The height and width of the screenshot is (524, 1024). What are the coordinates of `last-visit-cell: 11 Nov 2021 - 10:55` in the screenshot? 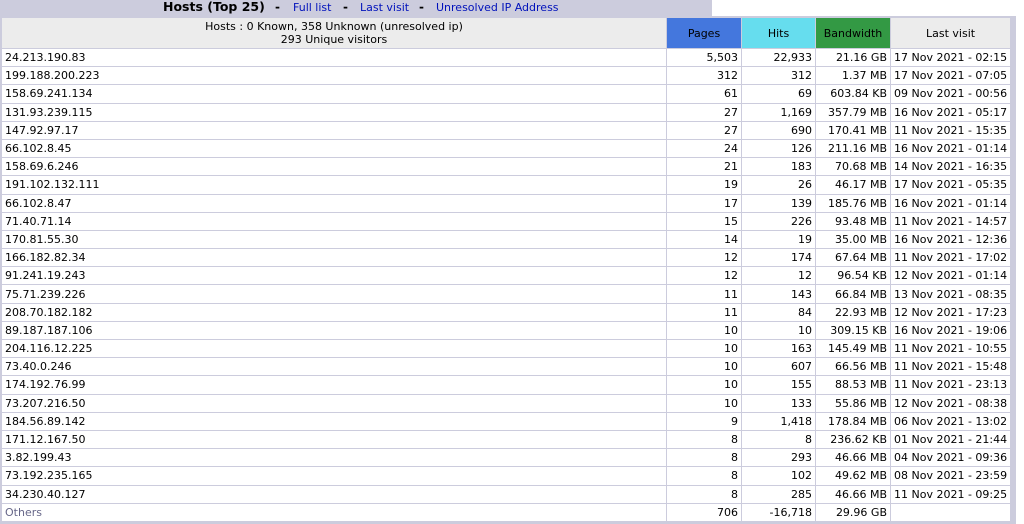 It's located at (951, 349).